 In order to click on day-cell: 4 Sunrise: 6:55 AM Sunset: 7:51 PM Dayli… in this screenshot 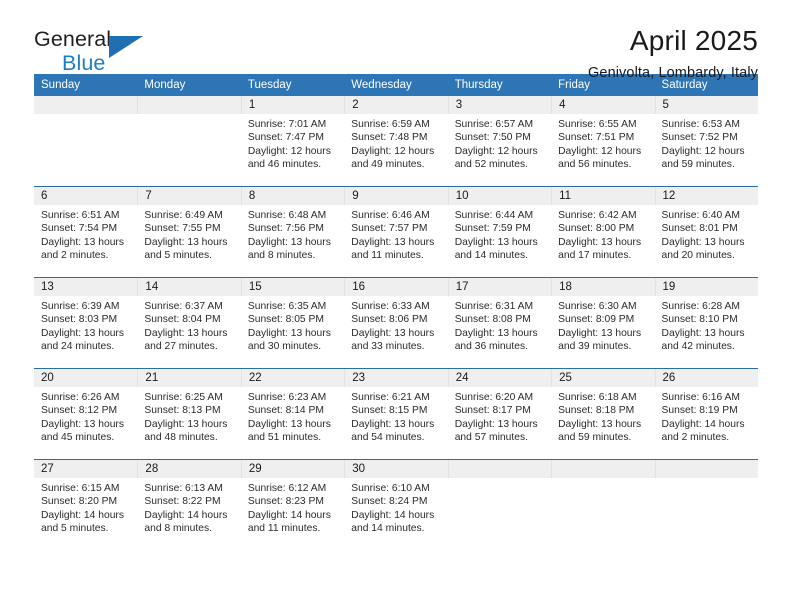, I will do `click(603, 141)`.